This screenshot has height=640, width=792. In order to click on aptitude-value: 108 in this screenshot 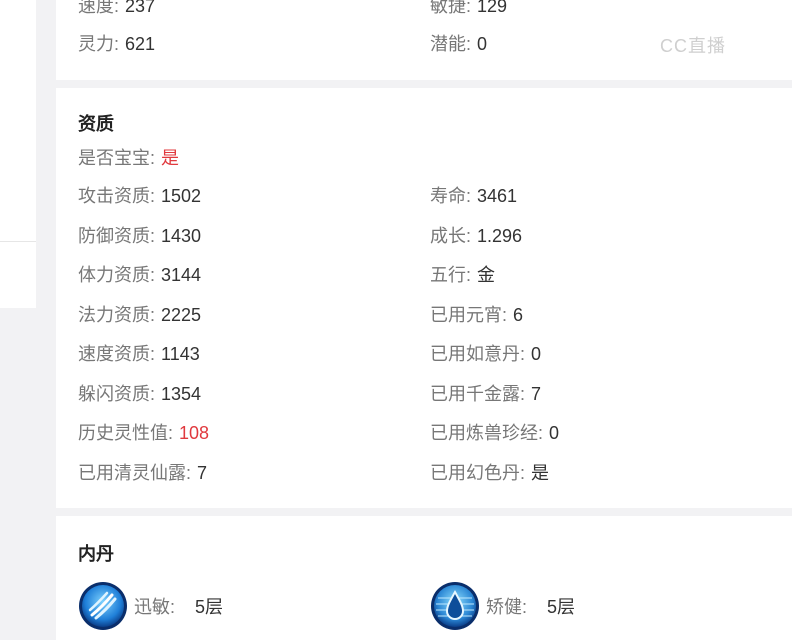, I will do `click(194, 433)`.